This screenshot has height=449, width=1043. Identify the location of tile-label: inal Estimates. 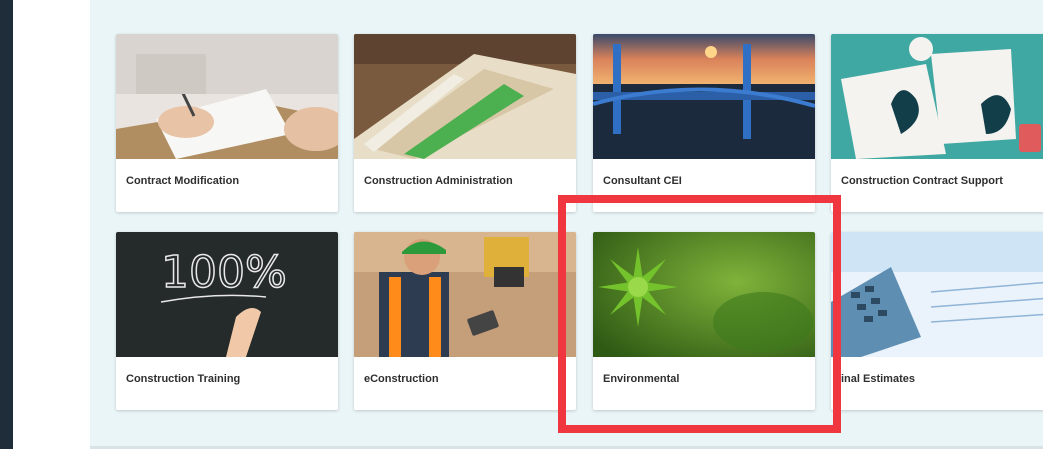
(878, 379).